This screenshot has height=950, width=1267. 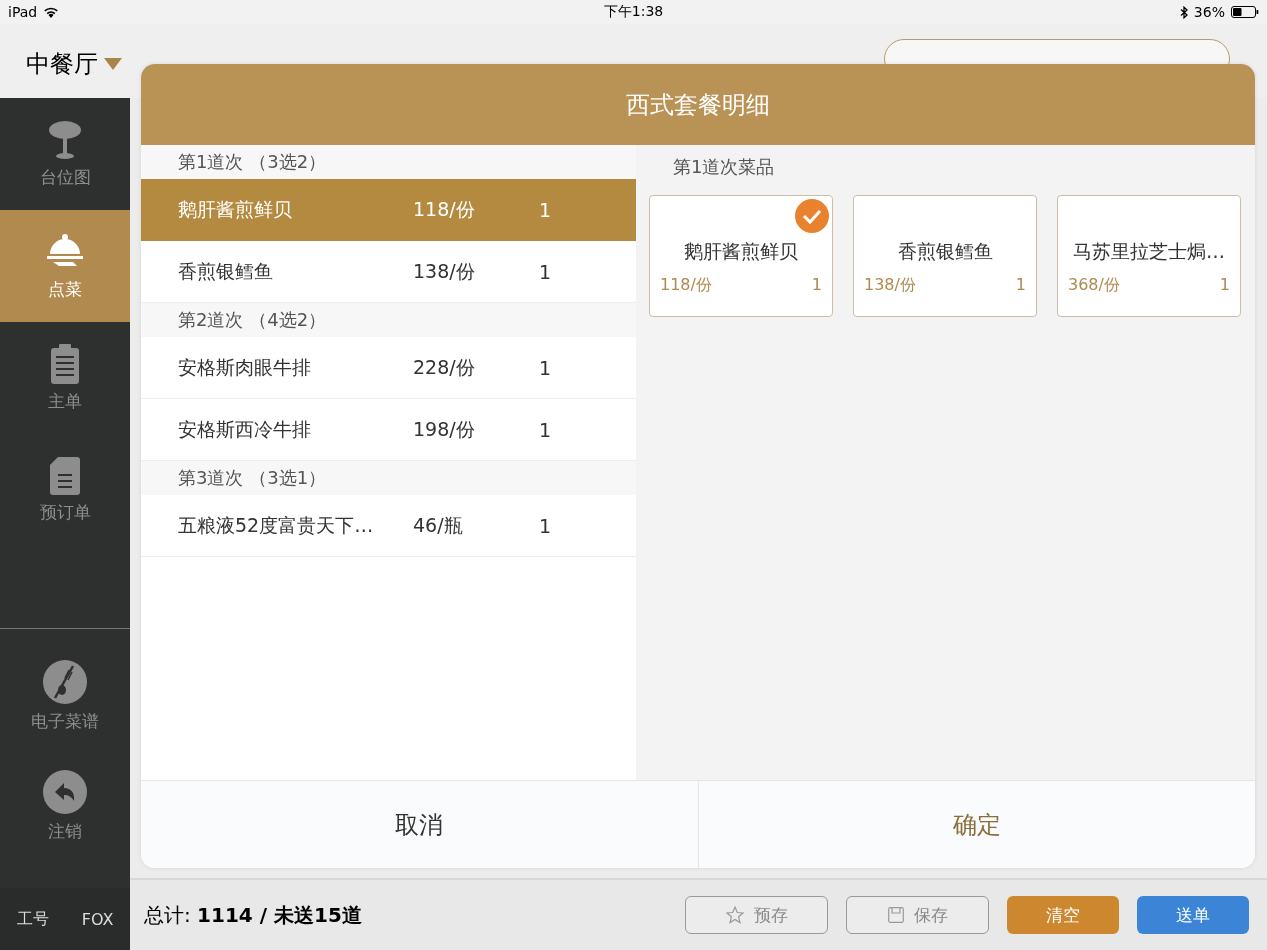 What do you see at coordinates (1063, 915) in the screenshot?
I see `clear-button: 清空` at bounding box center [1063, 915].